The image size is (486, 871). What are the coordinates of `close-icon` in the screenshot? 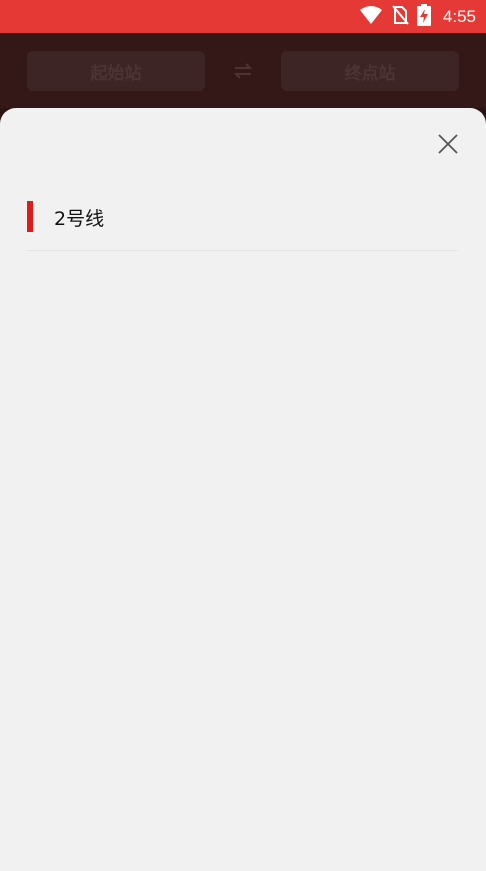 It's located at (448, 146).